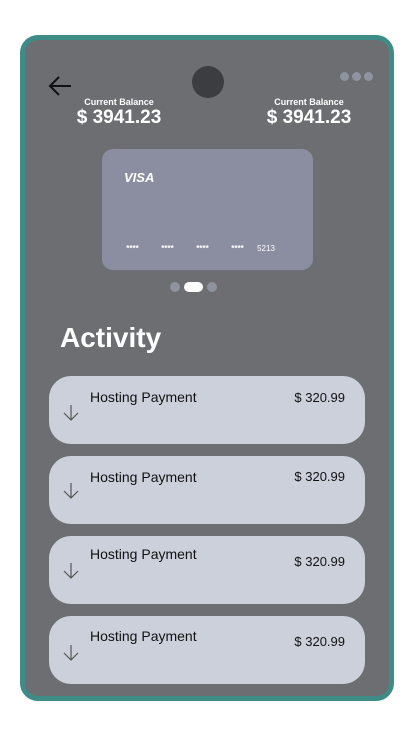 The image size is (414, 736). I want to click on carousel-indicator, so click(193, 287).